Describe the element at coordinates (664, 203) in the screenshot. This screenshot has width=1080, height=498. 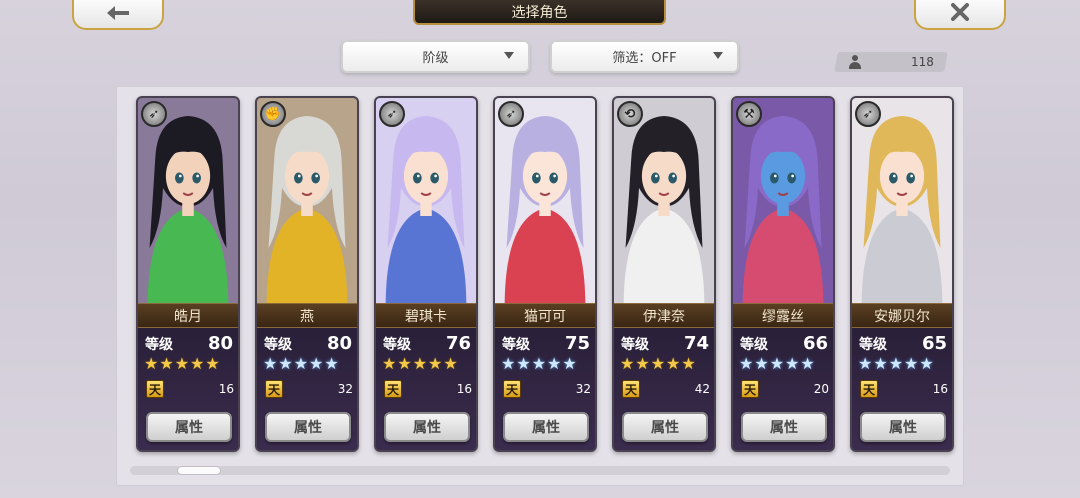
I see `character-portrait: ⟲` at that location.